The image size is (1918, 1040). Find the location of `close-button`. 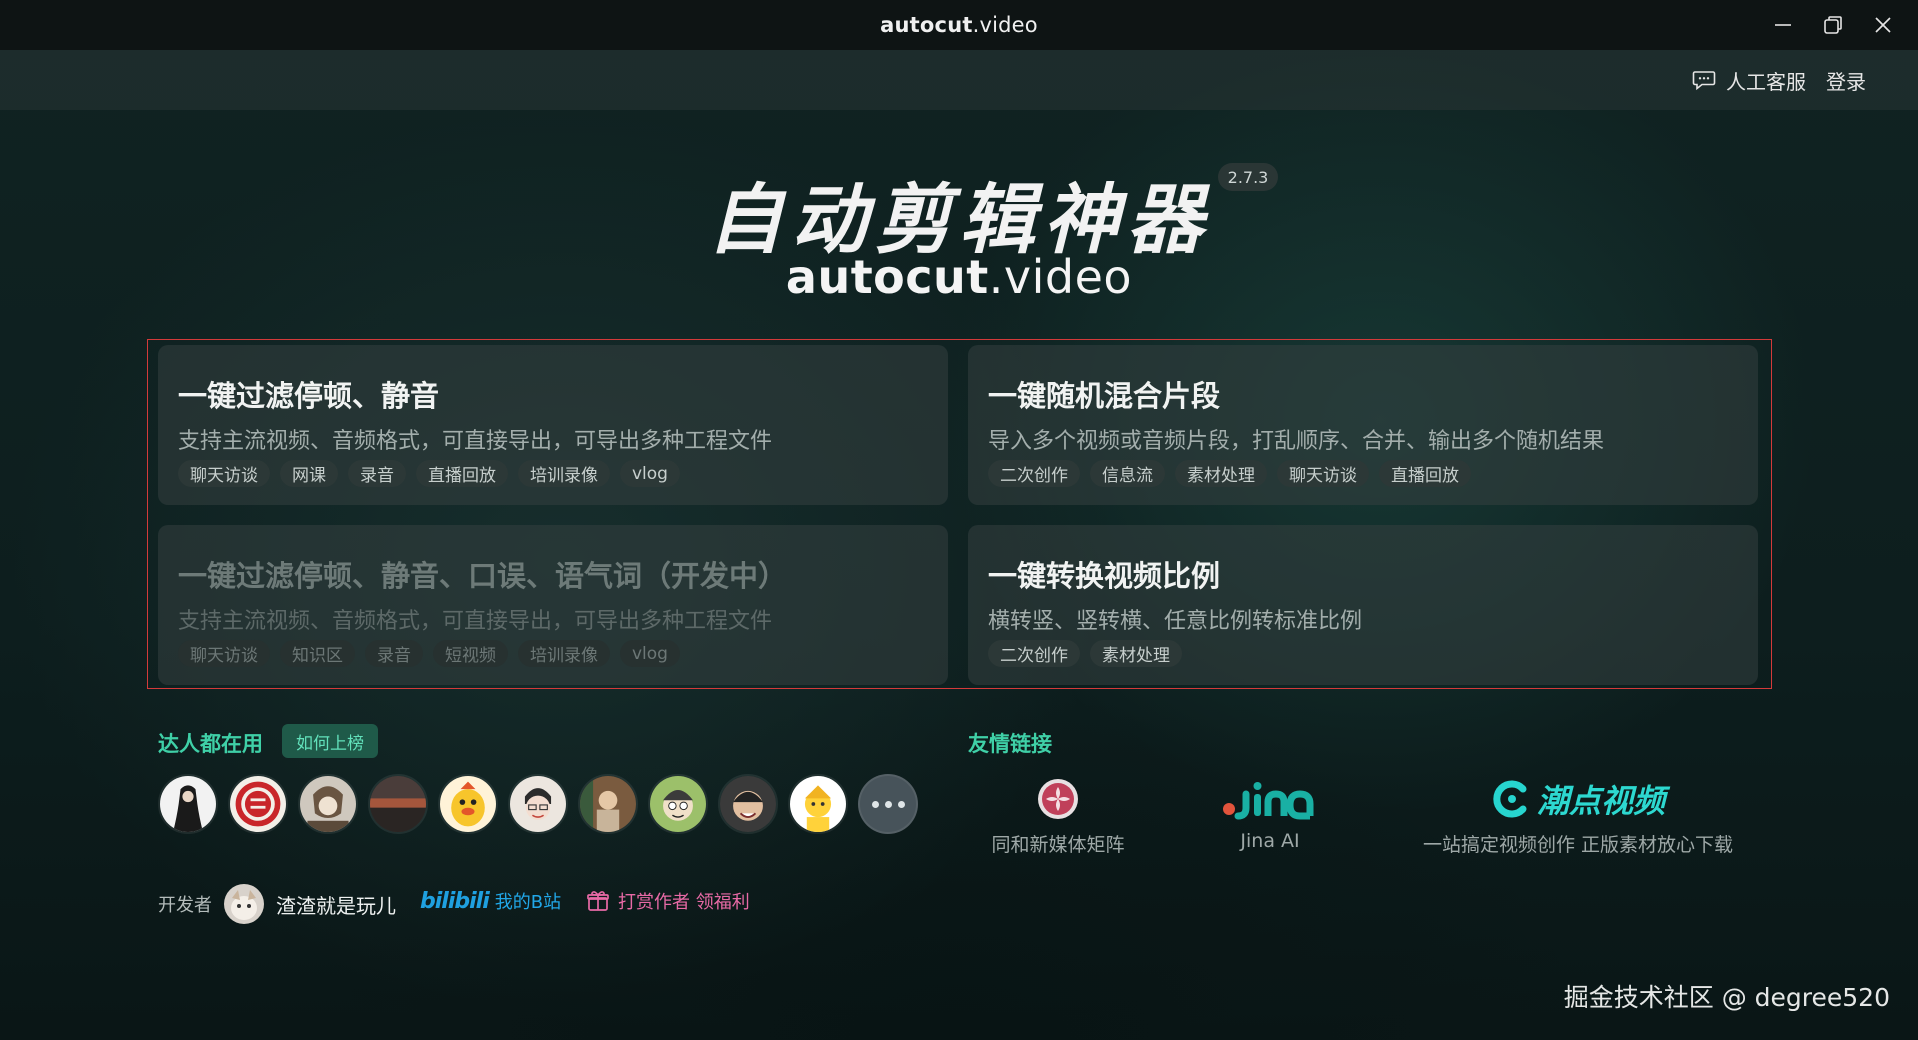

close-button is located at coordinates (1883, 25).